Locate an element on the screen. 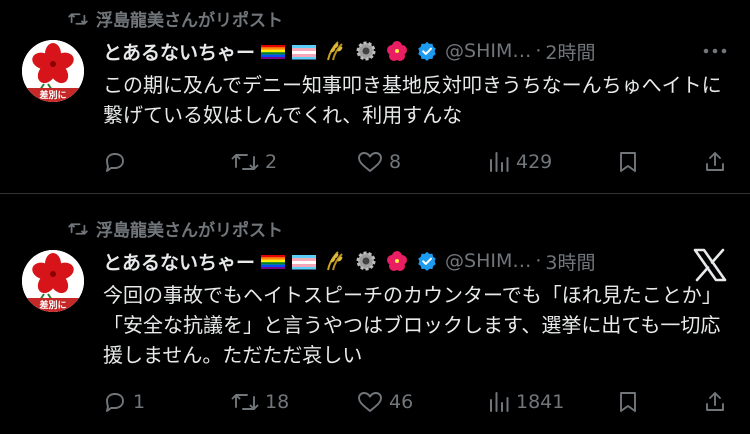 This screenshot has height=434, width=750. like-count: 8 is located at coordinates (395, 162).